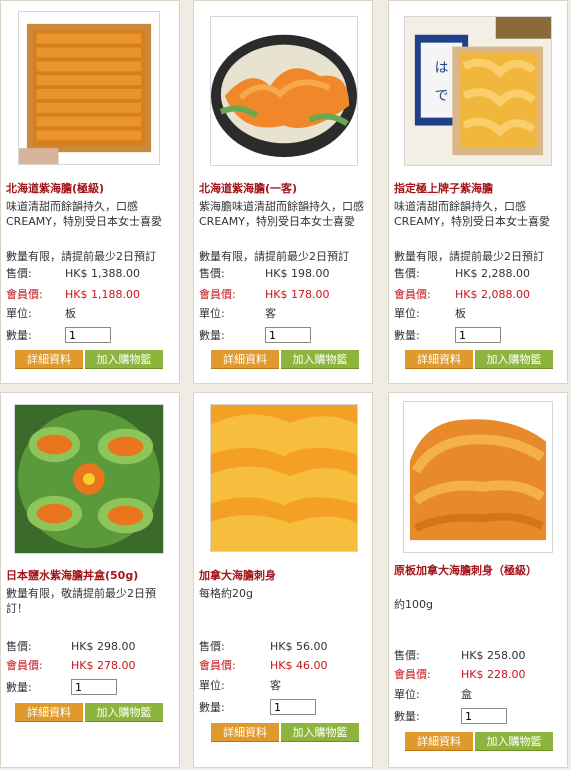 Image resolution: width=571 pixels, height=770 pixels. What do you see at coordinates (299, 646) in the screenshot?
I see `price-value: HK$ 56.00` at bounding box center [299, 646].